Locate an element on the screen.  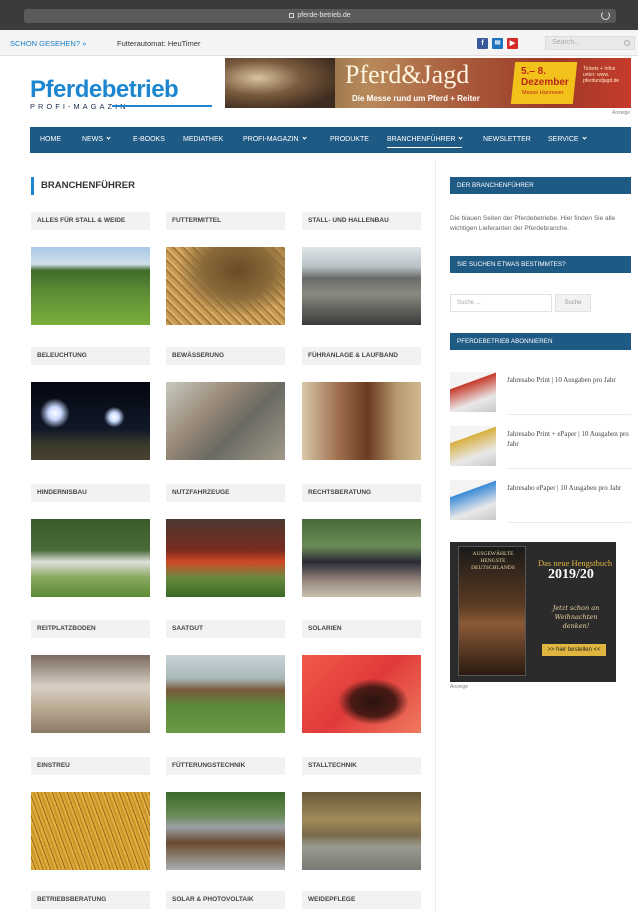
category-link: EINSTREU is located at coordinates (90, 766).